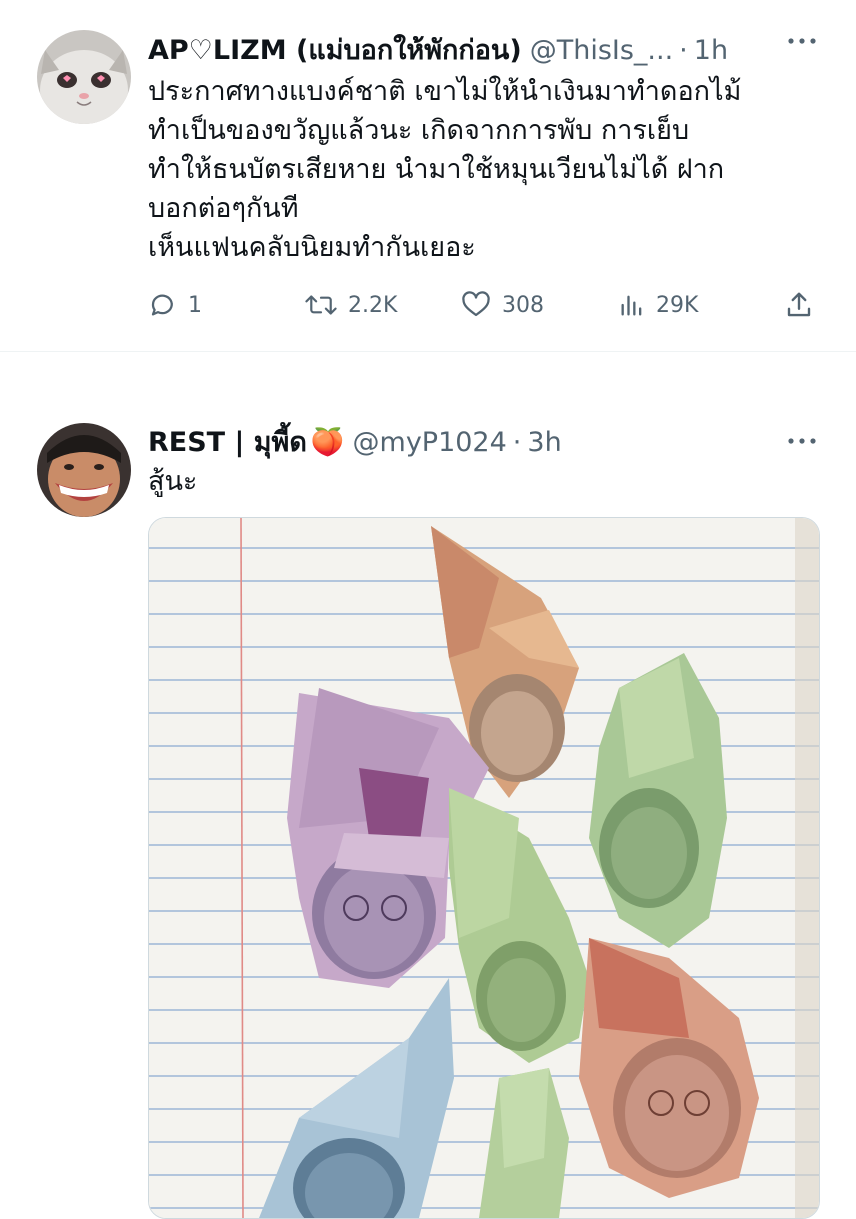  I want to click on tweet-header: REST | มุพี้ด 🍑 @myP1024 · 3h, so click(355, 441).